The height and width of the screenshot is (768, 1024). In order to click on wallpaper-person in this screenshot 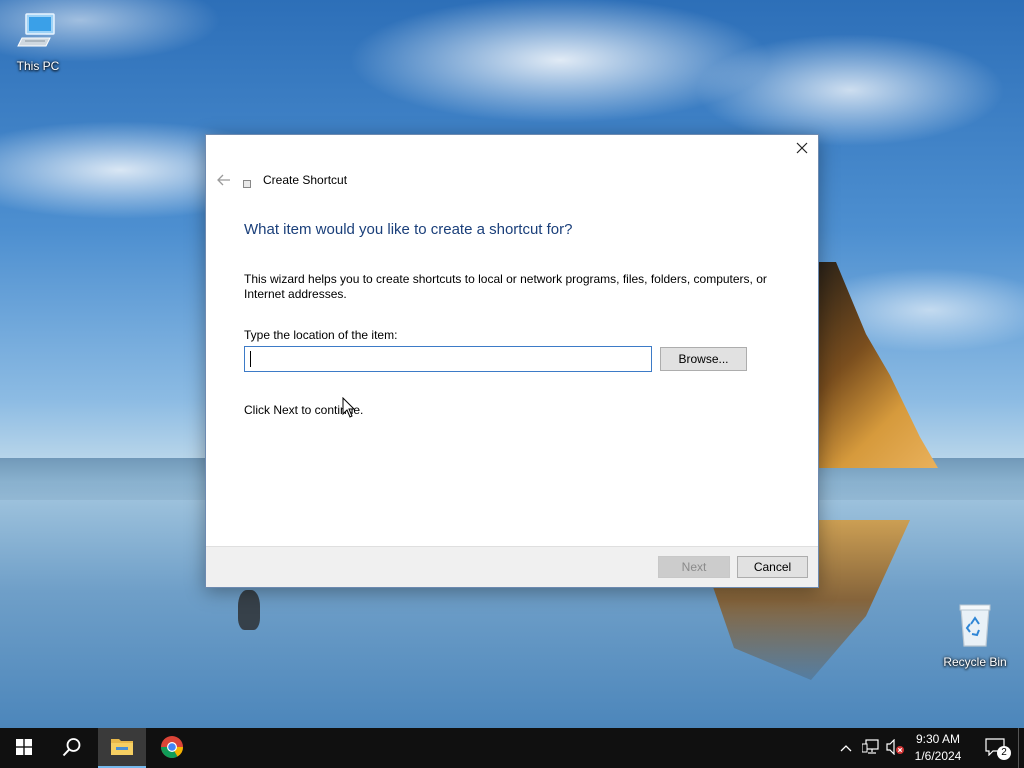, I will do `click(249, 610)`.